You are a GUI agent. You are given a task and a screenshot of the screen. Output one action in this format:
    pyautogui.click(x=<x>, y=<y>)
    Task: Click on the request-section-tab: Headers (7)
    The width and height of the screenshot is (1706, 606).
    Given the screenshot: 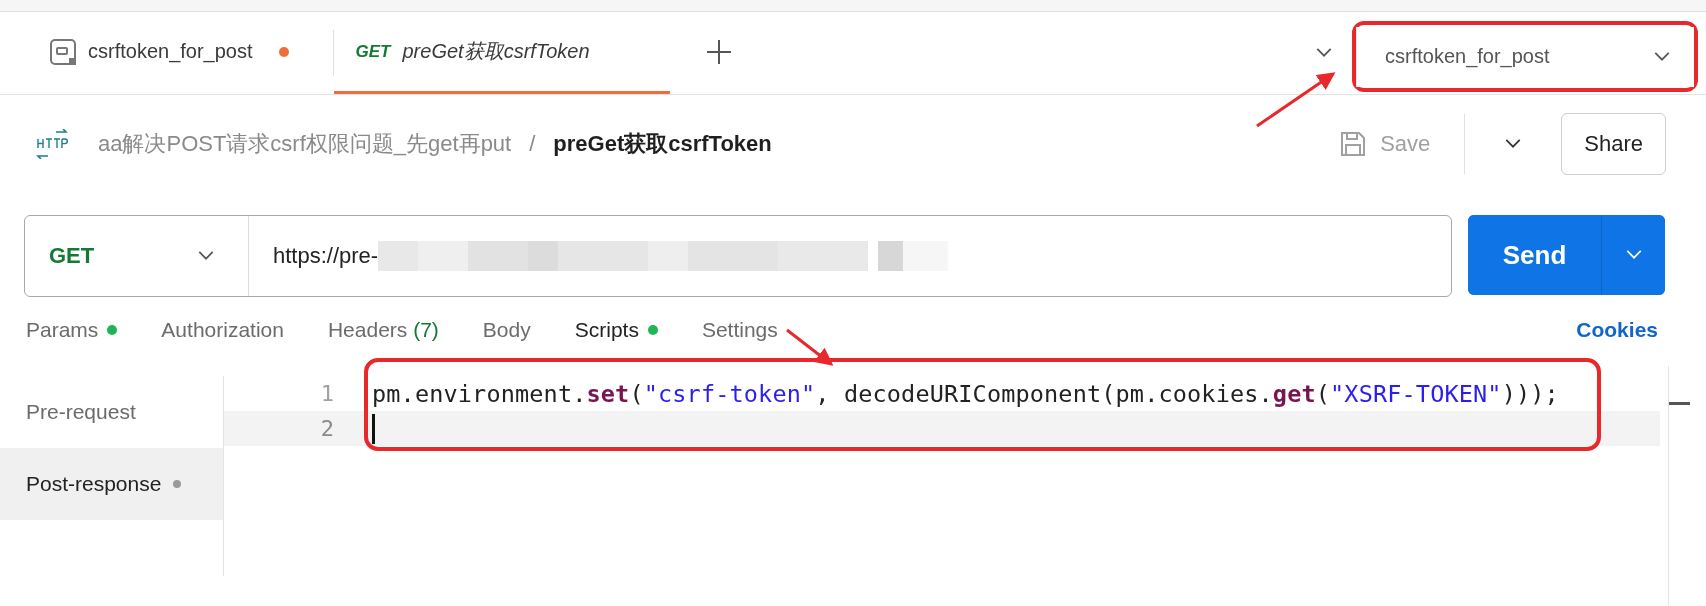 What is the action you would take?
    pyautogui.click(x=383, y=330)
    